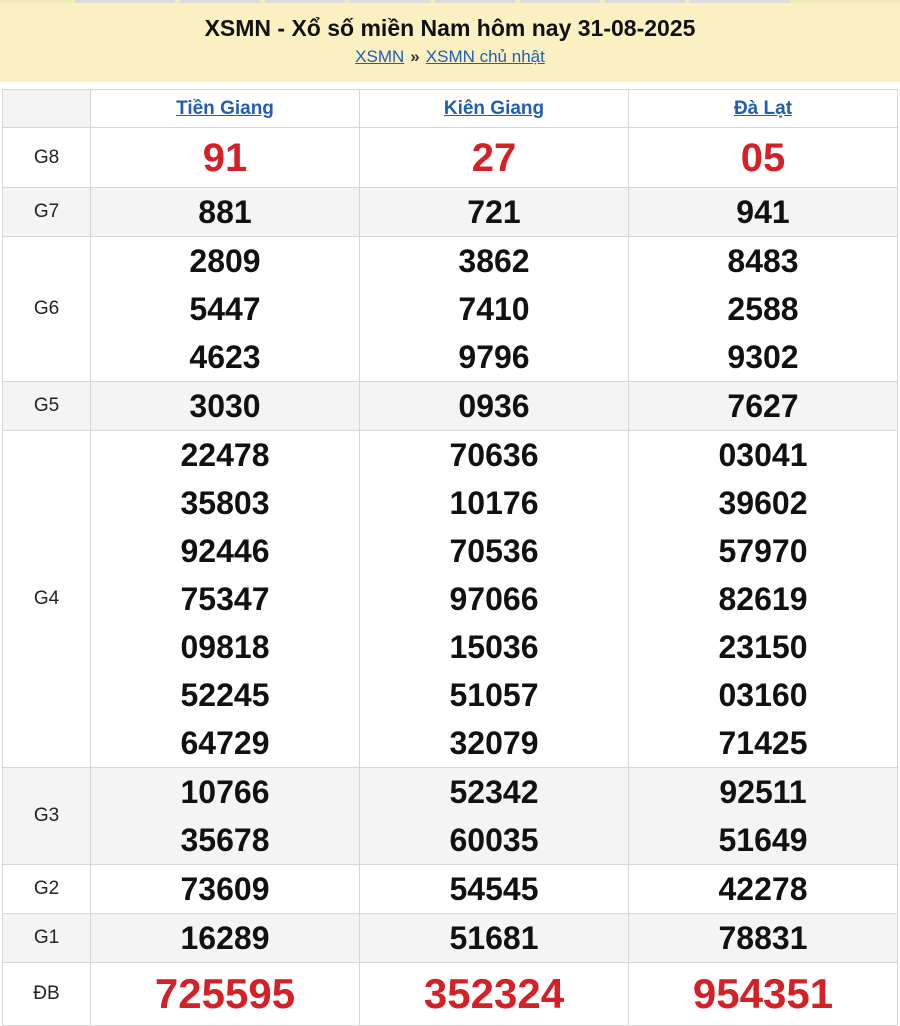  I want to click on special-prize-number: 352324, so click(494, 993).